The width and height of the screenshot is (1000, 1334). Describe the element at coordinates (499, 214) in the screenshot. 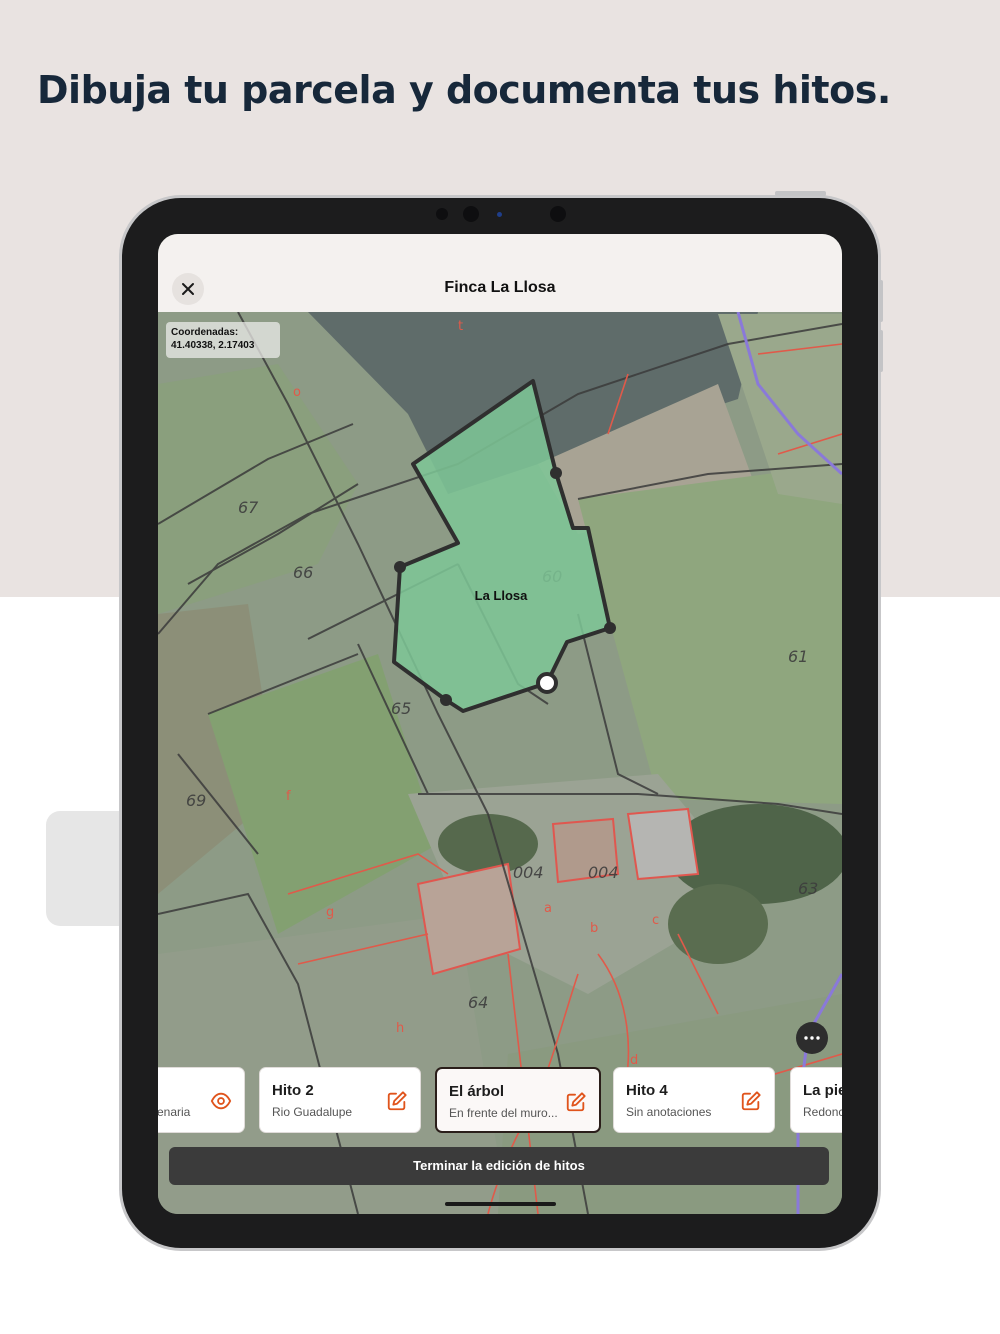

I see `sensor-dot-icon` at that location.